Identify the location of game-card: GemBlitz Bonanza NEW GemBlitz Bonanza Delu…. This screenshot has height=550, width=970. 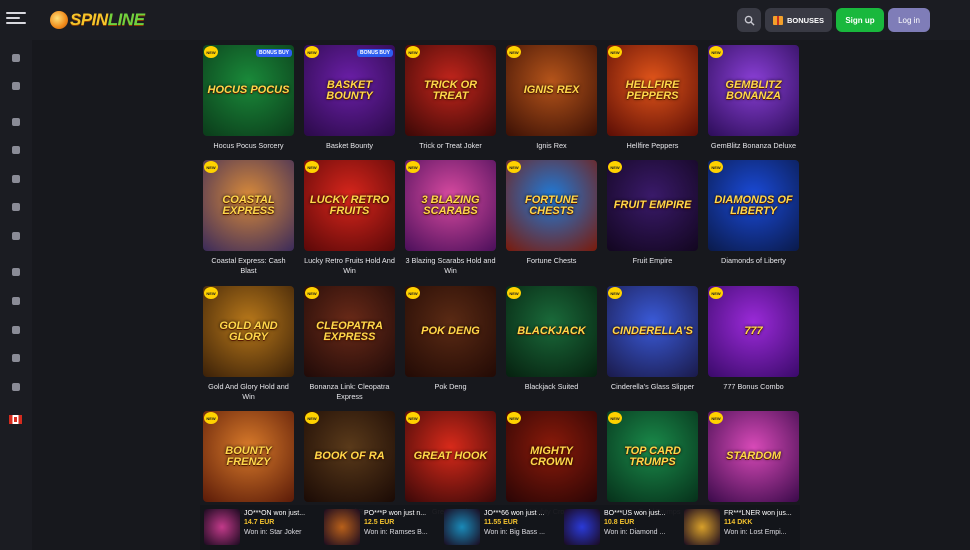
(753, 98).